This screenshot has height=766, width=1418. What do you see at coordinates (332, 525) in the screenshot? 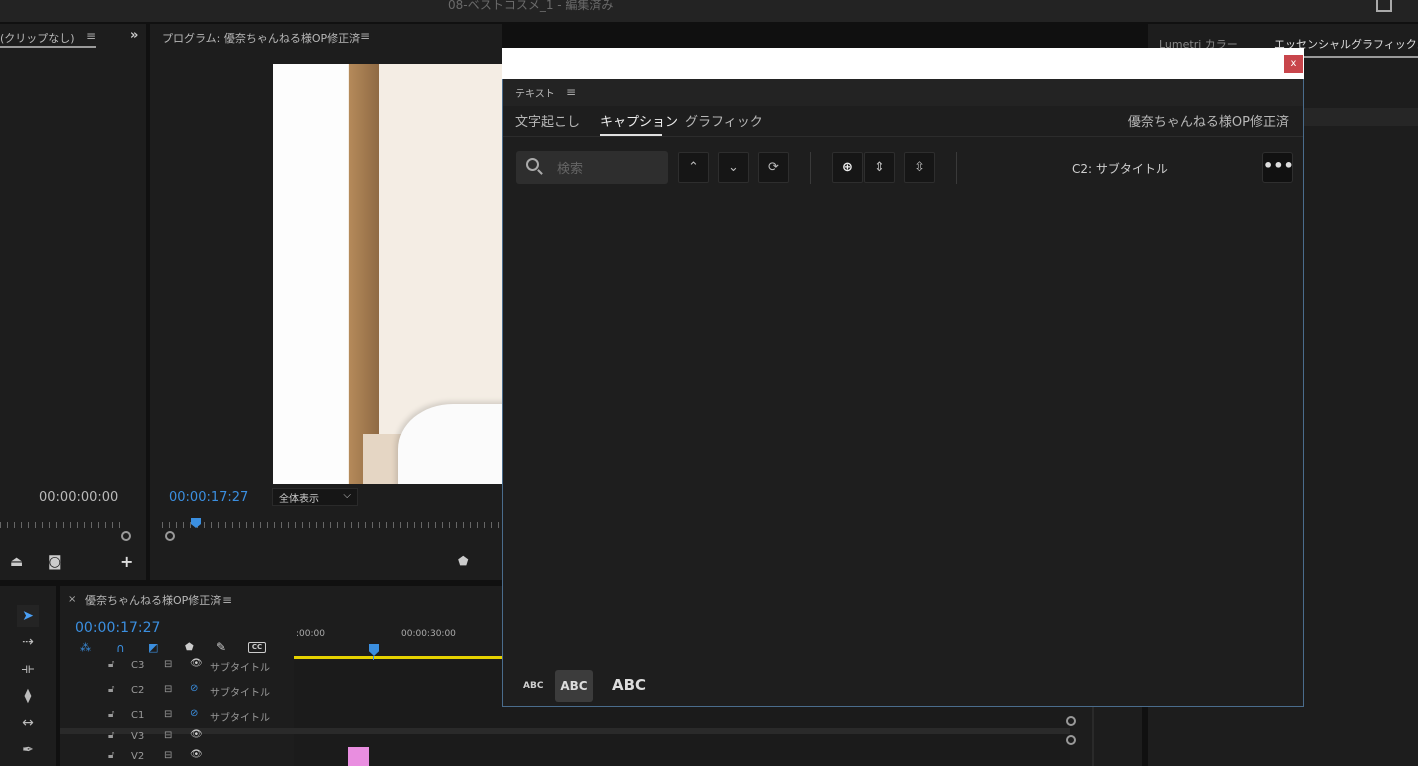
I see `program-ruler` at bounding box center [332, 525].